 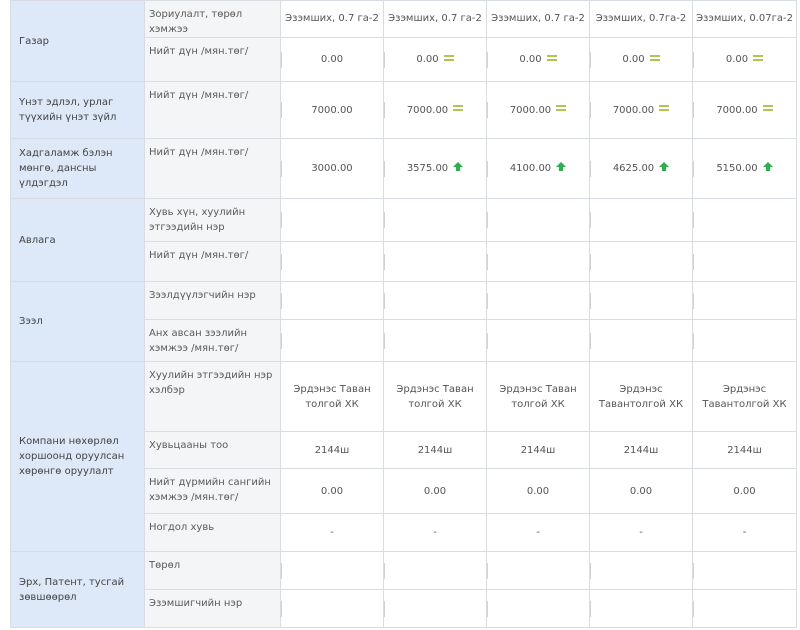 I want to click on field-legal-entity-form: Хуулийн этгээдийн нэр хэлбэр, so click(x=212, y=396).